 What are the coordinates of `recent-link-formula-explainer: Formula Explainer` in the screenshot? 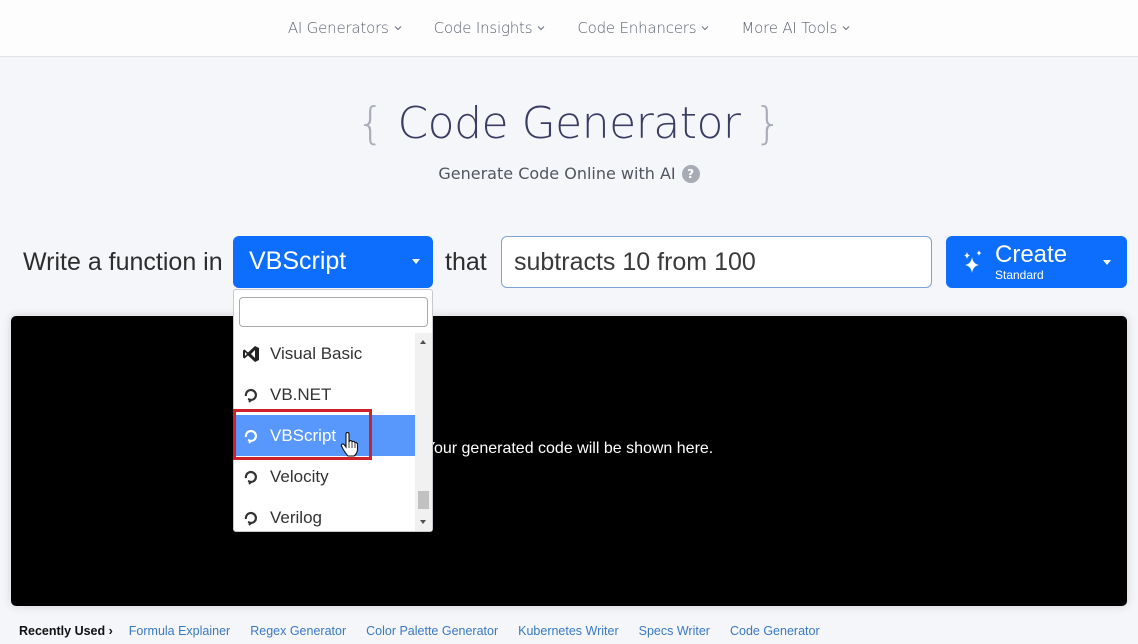 It's located at (179, 631).